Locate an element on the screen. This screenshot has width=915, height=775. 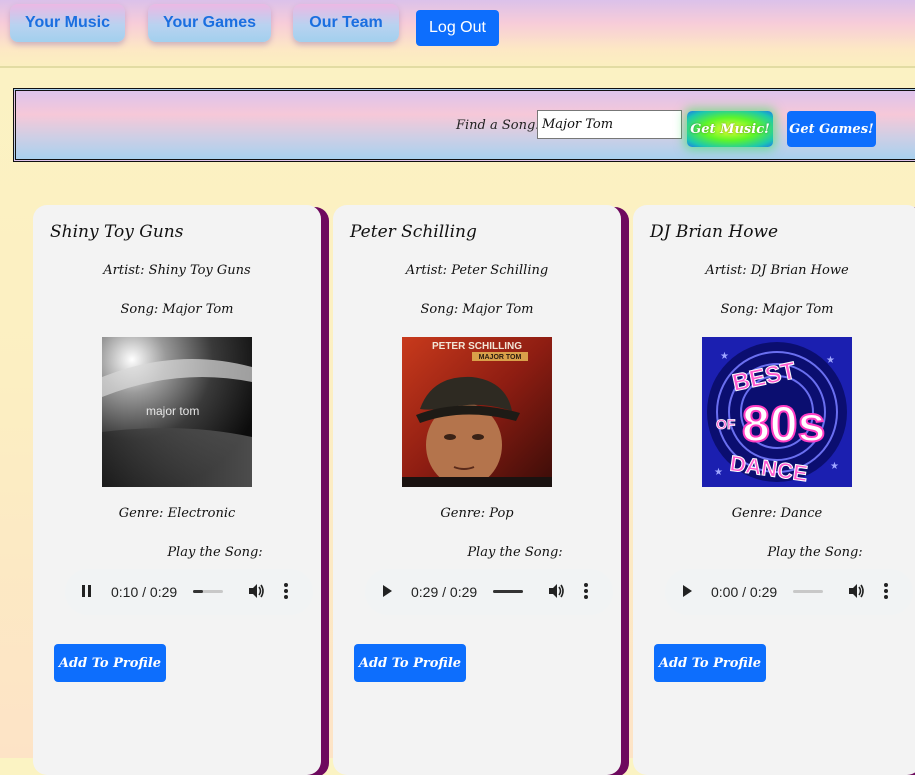
card-genre: Genre: Pop is located at coordinates (477, 513).